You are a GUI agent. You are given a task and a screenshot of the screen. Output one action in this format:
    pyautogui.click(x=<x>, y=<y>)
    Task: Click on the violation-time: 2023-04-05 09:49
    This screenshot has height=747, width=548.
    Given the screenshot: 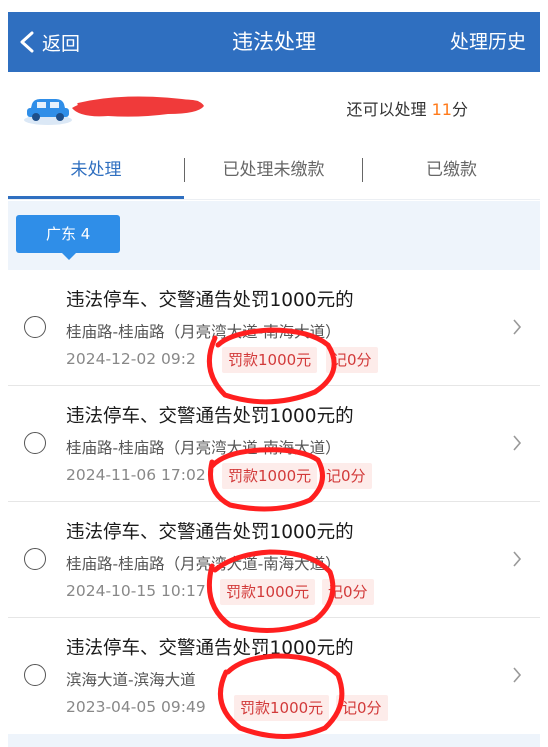 What is the action you would take?
    pyautogui.click(x=136, y=707)
    